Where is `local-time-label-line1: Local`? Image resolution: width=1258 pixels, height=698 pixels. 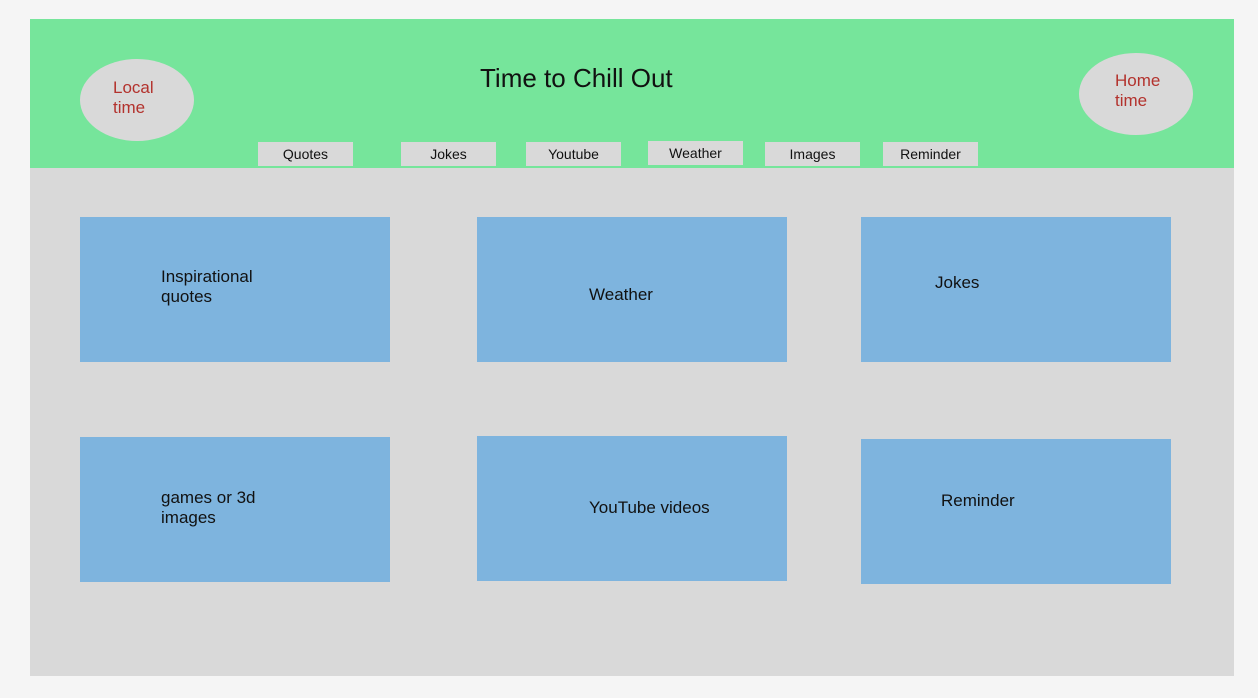 local-time-label-line1: Local is located at coordinates (133, 87).